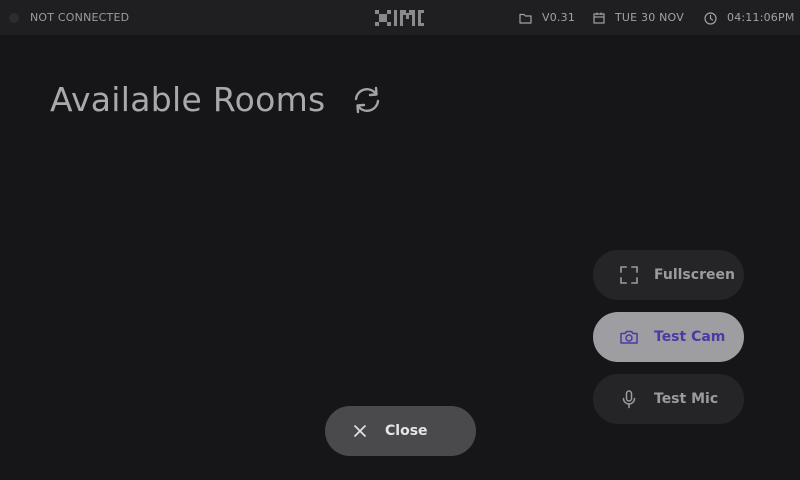 This screenshot has width=800, height=480. What do you see at coordinates (629, 337) in the screenshot?
I see `camera-icon` at bounding box center [629, 337].